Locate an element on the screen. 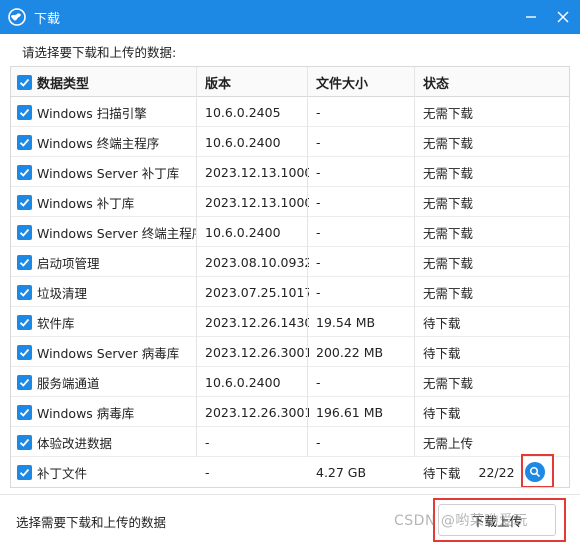 The width and height of the screenshot is (580, 544). table-row: 启动项管理 2023.08.10.0932 - 无需下载 is located at coordinates (290, 262).